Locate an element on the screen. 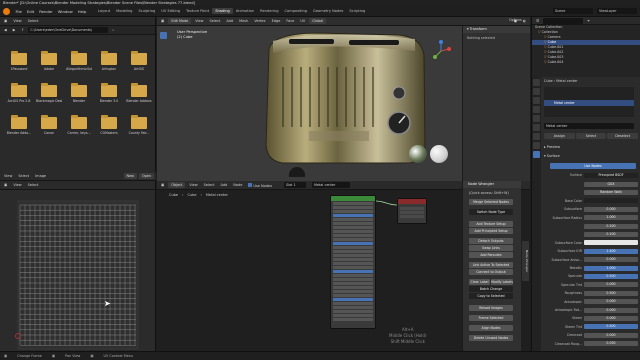 Image resolution: width=640 pixels, height=360 pixels. material-slot-list: Metal center is located at coordinates (589, 102).